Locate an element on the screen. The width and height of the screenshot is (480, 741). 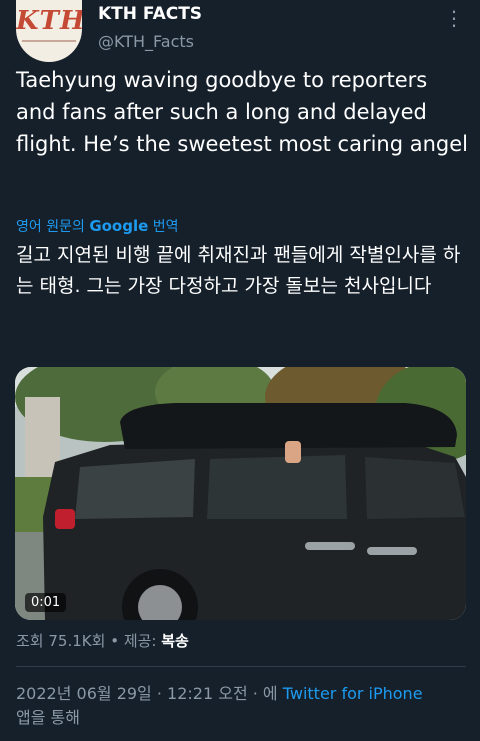
timestamp: 2022년 06월 29일 · 12:21 오전 · 에 is located at coordinates (149, 693).